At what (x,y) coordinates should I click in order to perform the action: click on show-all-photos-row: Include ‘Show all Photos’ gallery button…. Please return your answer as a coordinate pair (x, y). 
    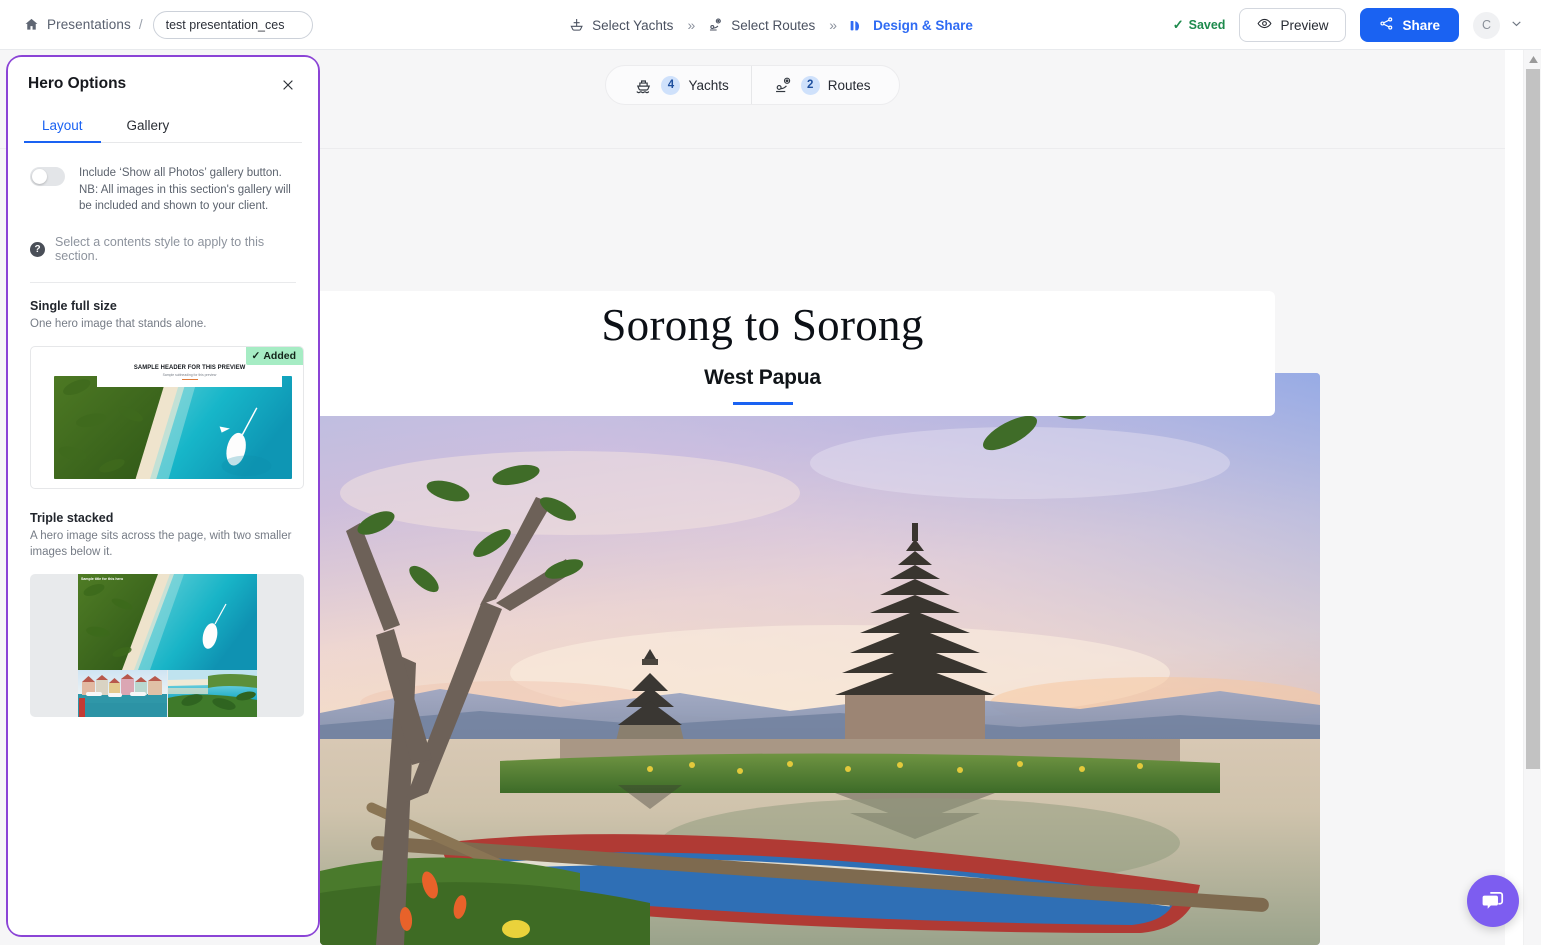
    Looking at the image, I should click on (163, 179).